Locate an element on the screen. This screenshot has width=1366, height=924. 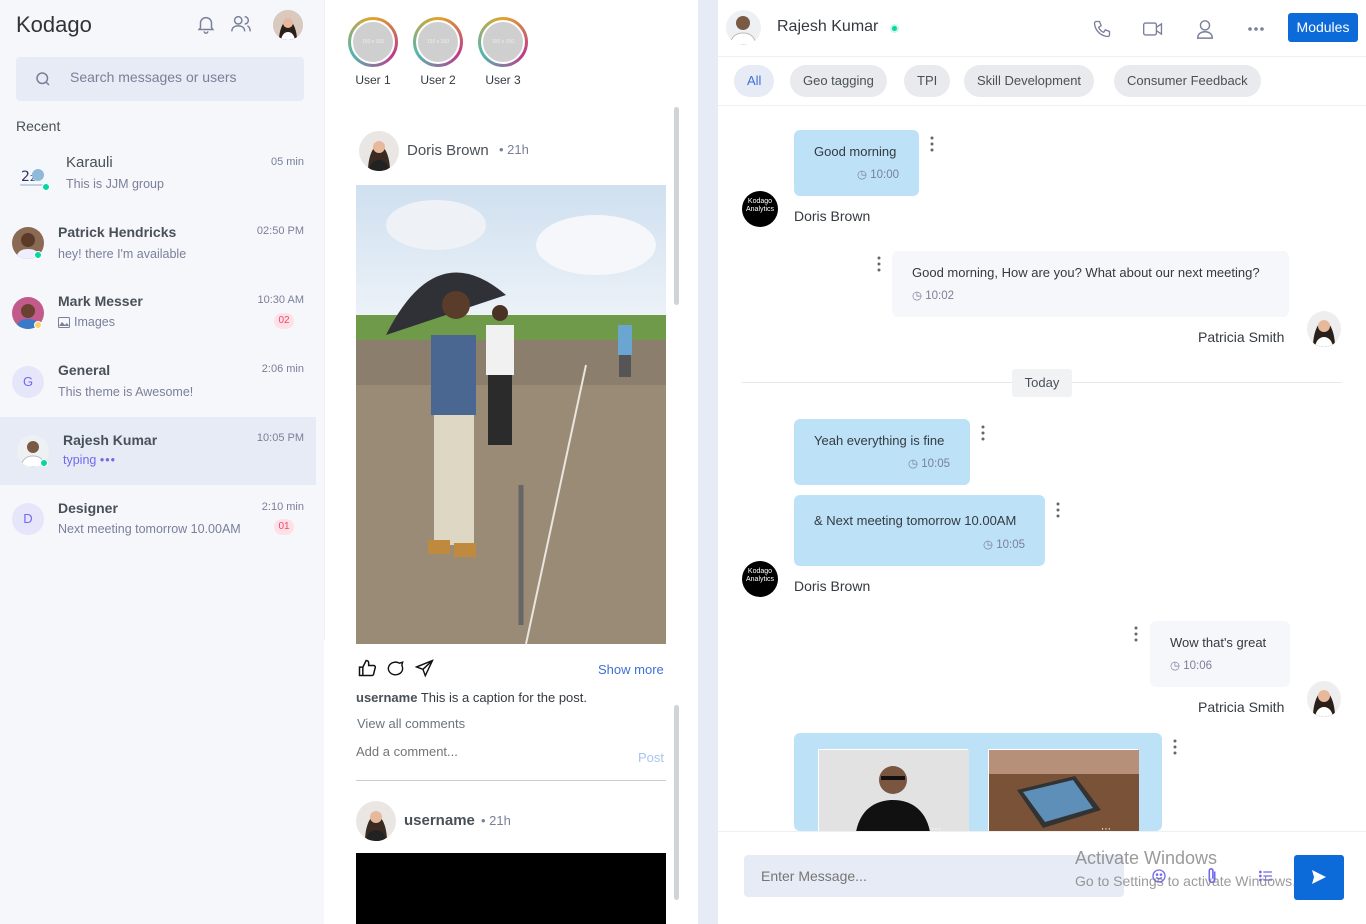
panel-divider is located at coordinates (708, 462).